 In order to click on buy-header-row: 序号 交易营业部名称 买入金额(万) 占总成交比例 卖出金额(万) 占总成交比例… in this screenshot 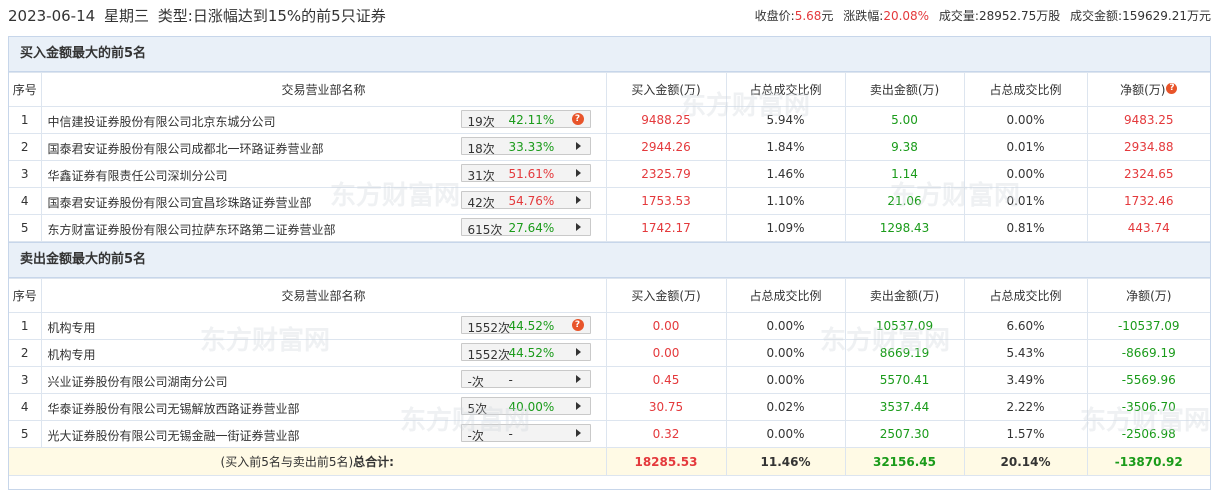, I will do `click(609, 89)`.